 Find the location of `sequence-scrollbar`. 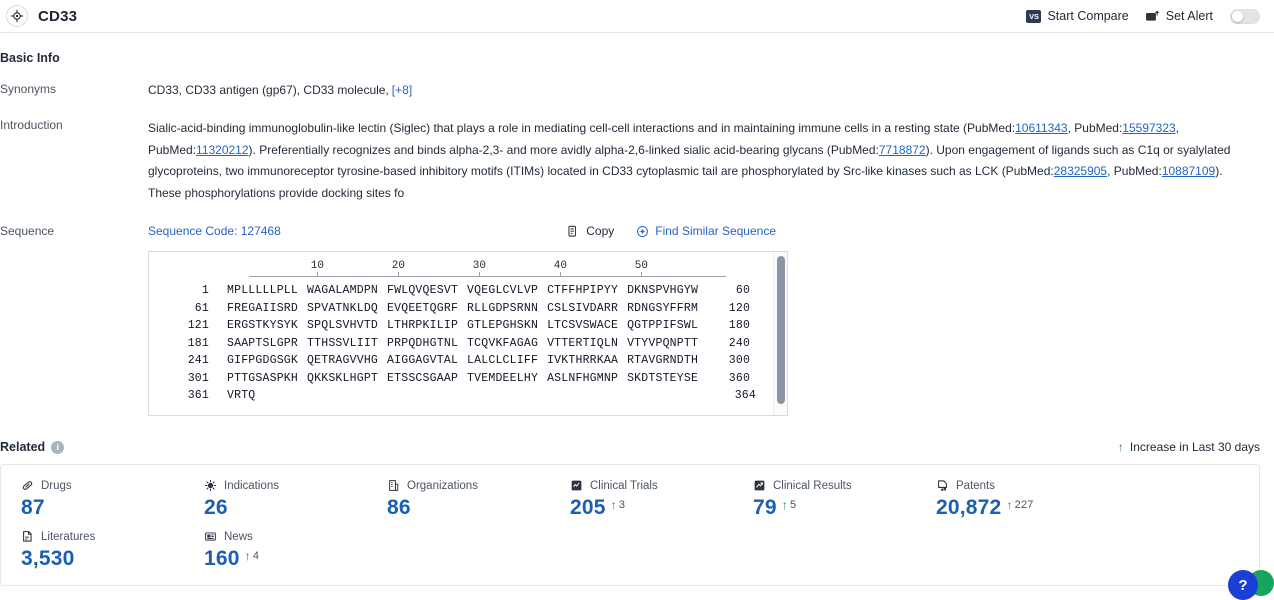

sequence-scrollbar is located at coordinates (780, 333).